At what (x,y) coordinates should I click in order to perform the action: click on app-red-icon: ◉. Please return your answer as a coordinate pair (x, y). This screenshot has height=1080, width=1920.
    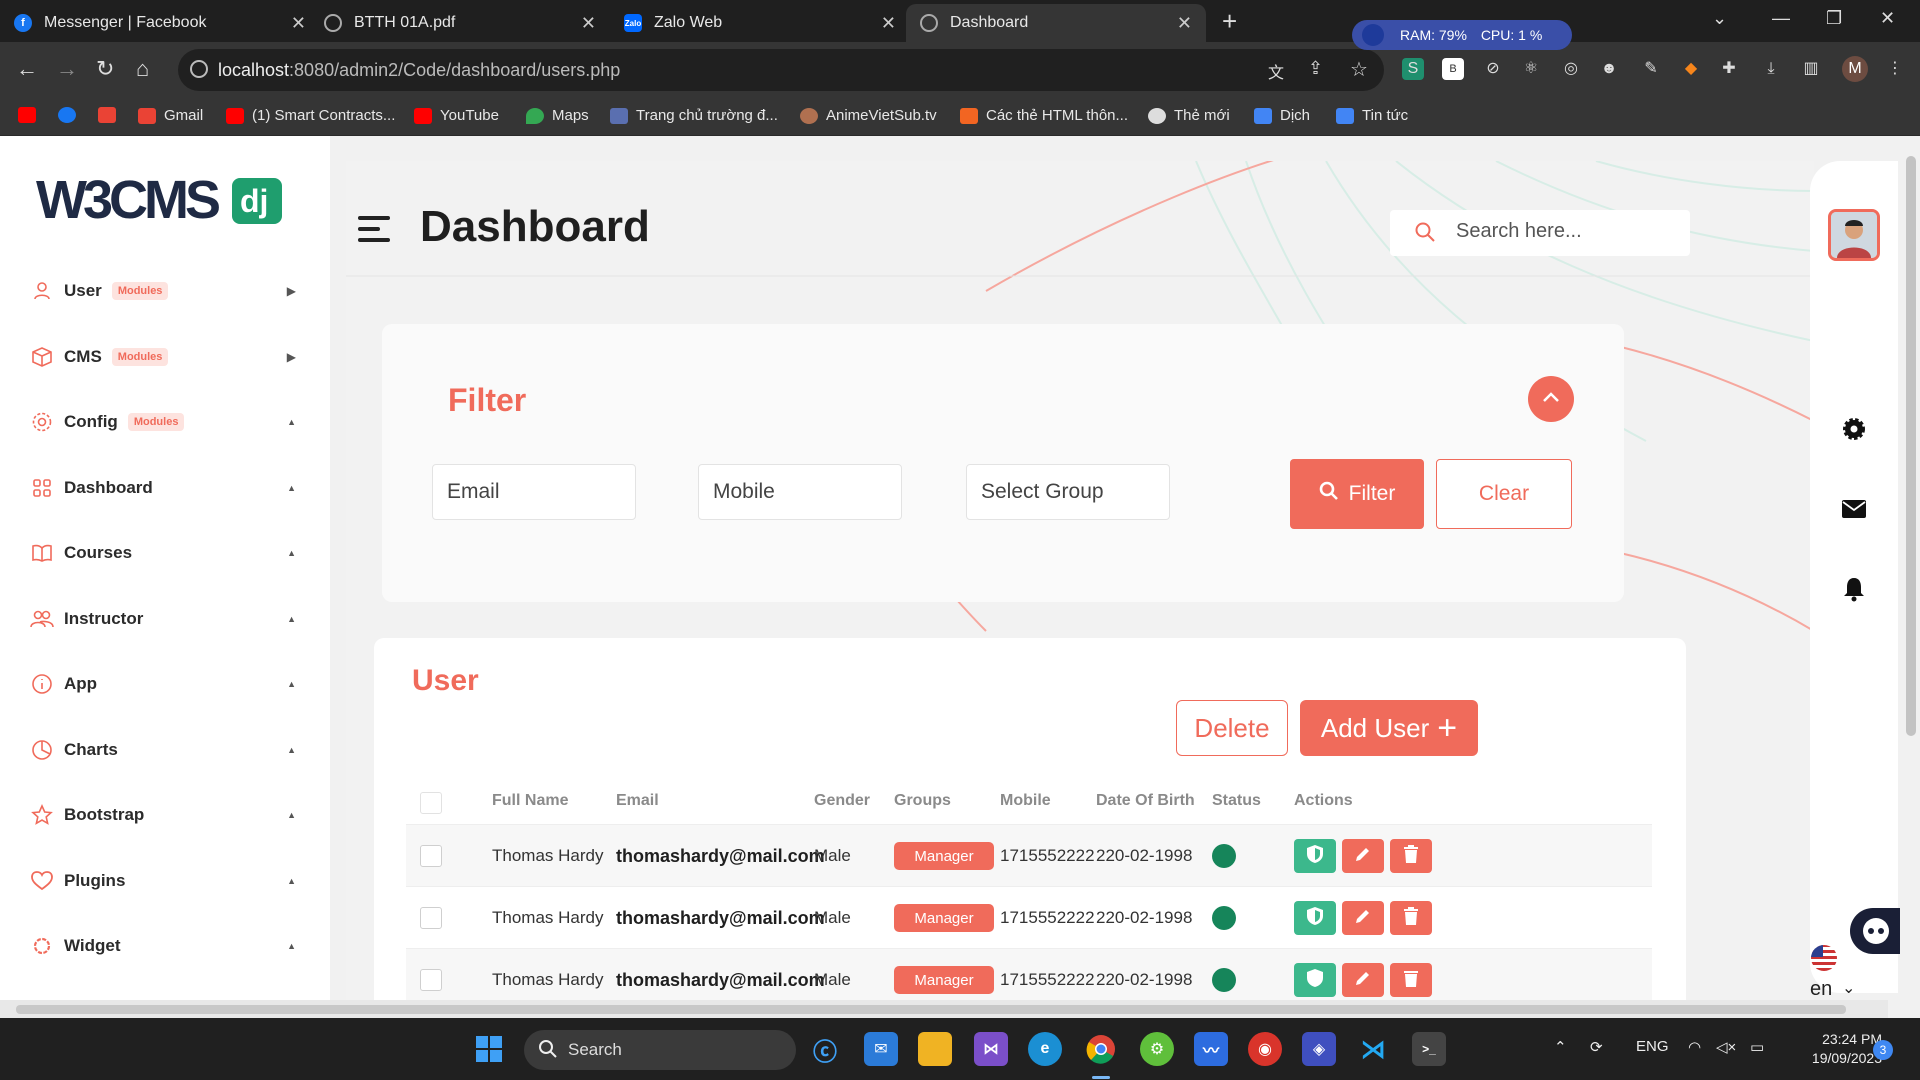
    Looking at the image, I should click on (1265, 1049).